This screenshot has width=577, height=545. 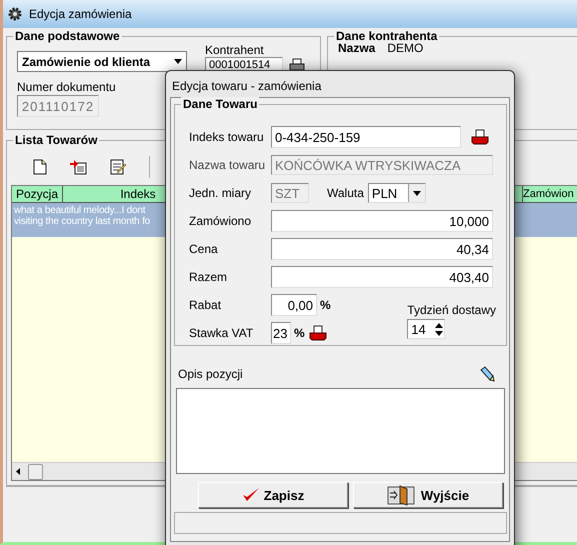 What do you see at coordinates (340, 431) in the screenshot?
I see `description-field` at bounding box center [340, 431].